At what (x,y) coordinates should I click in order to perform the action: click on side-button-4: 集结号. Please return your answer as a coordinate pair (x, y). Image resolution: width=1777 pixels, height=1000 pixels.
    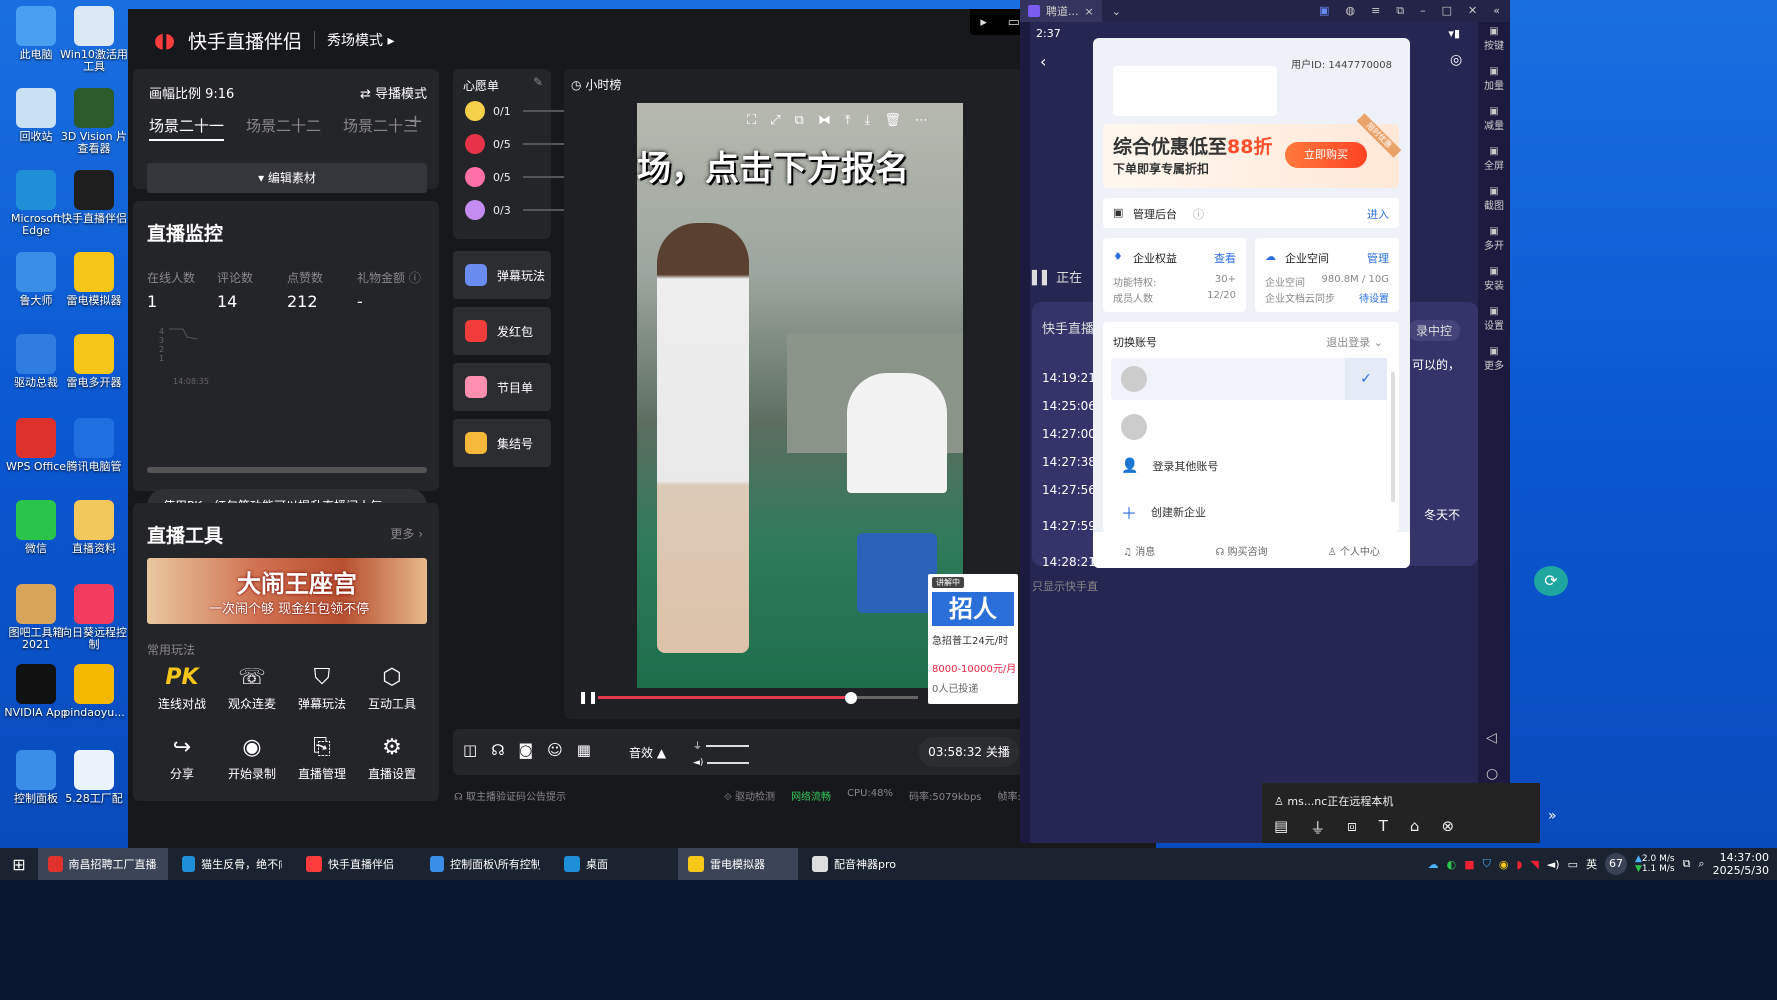
    Looking at the image, I should click on (502, 443).